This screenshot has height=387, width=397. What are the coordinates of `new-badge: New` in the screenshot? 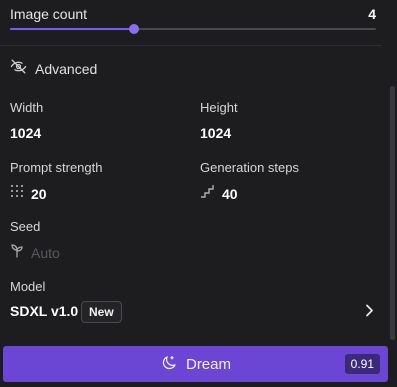 It's located at (101, 312).